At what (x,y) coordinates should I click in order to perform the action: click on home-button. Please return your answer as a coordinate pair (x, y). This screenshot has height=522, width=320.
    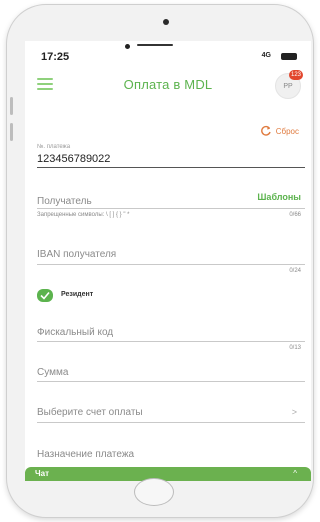
    Looking at the image, I should click on (154, 492).